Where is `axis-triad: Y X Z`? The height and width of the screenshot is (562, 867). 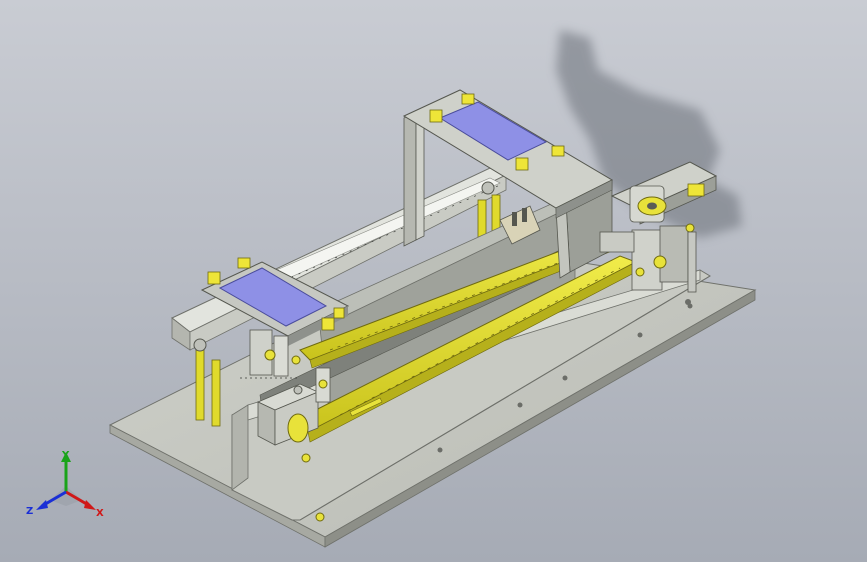
axis-triad: Y X Z is located at coordinates (65, 486).